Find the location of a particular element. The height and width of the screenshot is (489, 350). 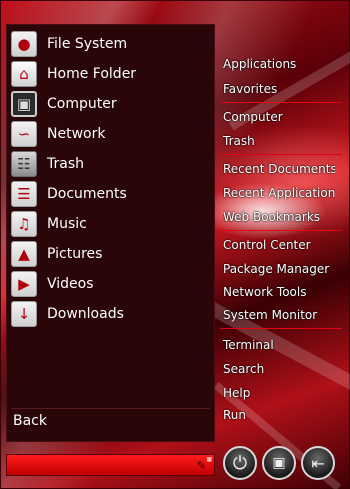

trash-icon: ☷ is located at coordinates (24, 164).